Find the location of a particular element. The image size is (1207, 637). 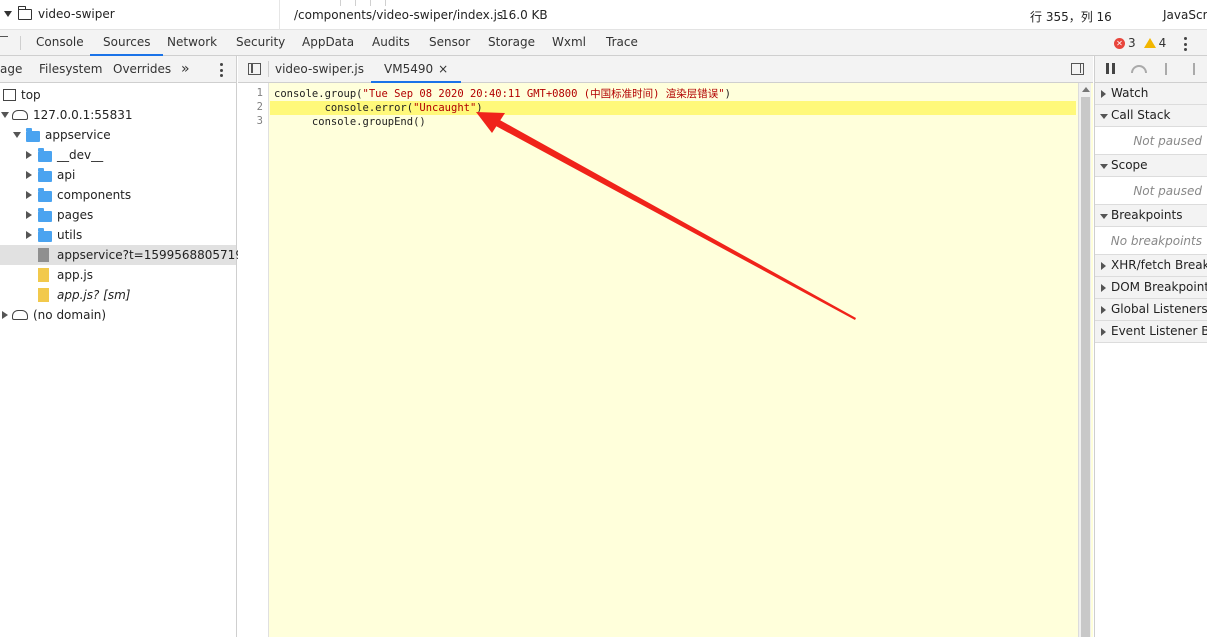

tab-console: Console is located at coordinates (60, 43).